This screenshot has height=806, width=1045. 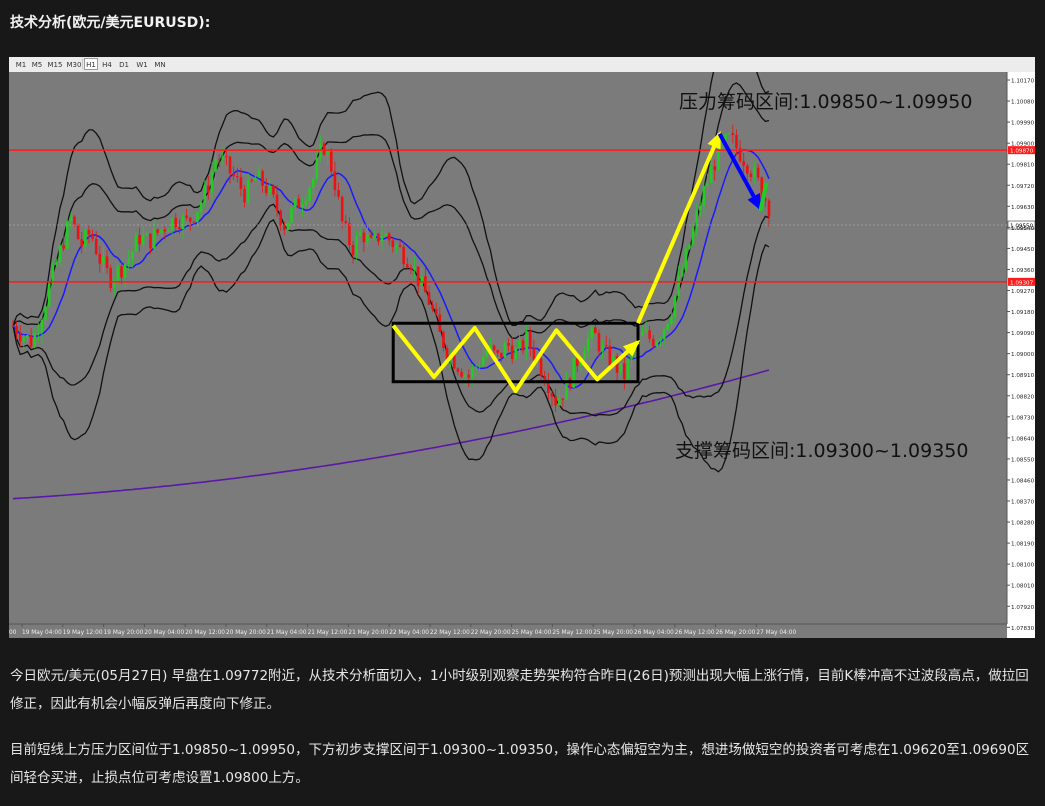 What do you see at coordinates (1022, 283) in the screenshot?
I see `level-price-text: 1.09307` at bounding box center [1022, 283].